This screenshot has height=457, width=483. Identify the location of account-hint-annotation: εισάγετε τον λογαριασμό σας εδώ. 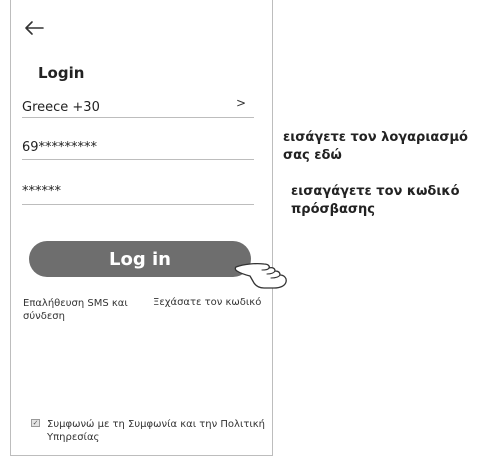
(375, 146).